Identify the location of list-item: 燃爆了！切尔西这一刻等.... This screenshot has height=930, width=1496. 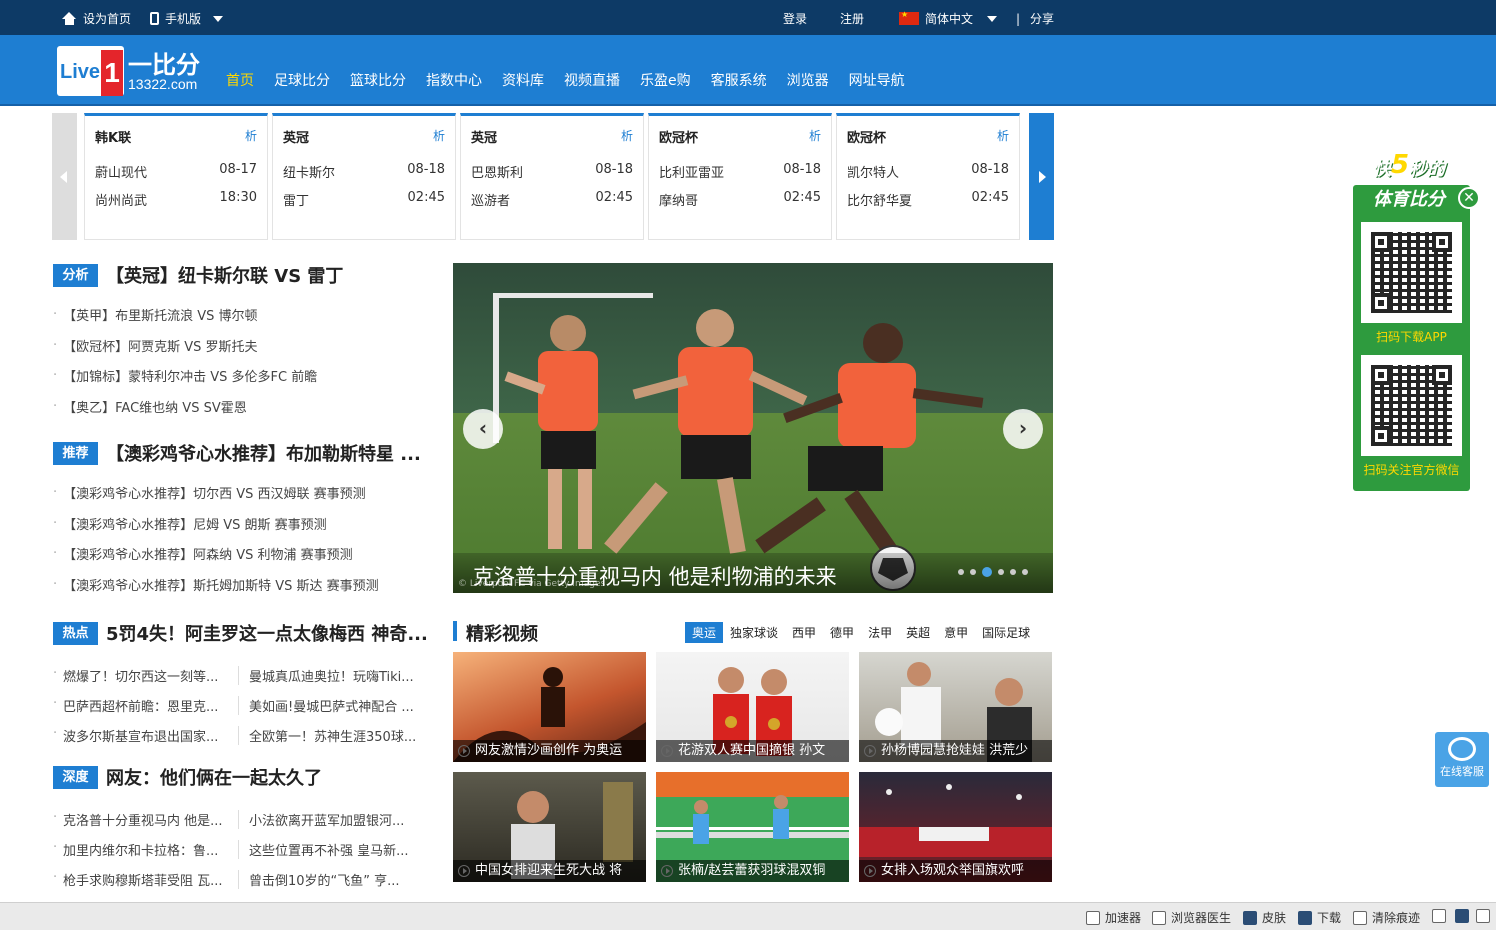
(146, 675).